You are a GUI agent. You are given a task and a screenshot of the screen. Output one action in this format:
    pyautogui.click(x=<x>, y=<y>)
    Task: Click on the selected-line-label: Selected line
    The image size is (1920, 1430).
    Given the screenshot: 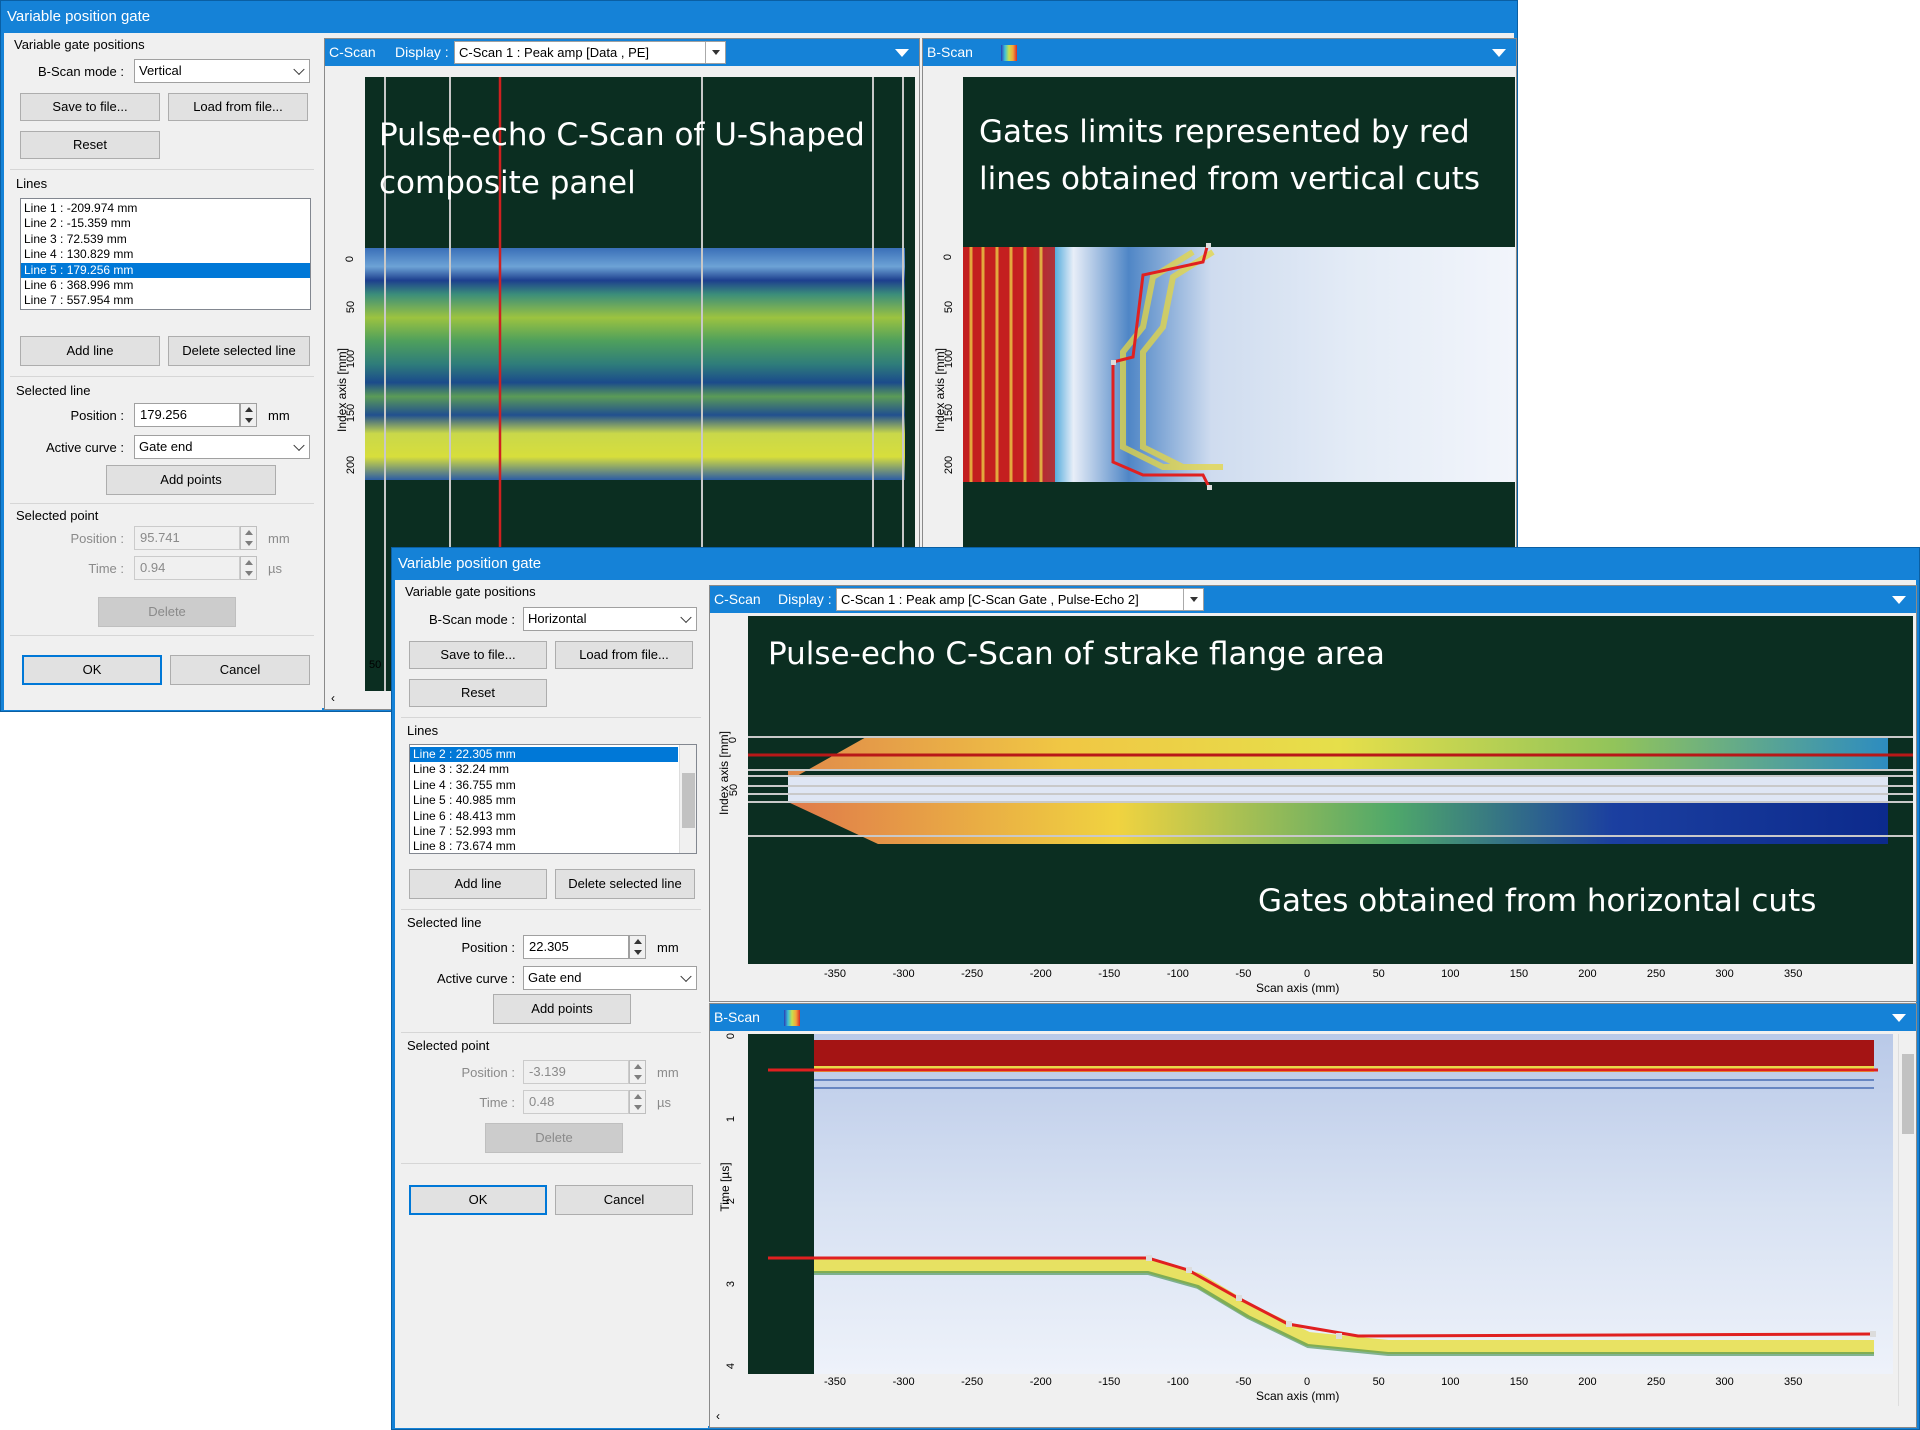 What is the action you would take?
    pyautogui.click(x=444, y=922)
    